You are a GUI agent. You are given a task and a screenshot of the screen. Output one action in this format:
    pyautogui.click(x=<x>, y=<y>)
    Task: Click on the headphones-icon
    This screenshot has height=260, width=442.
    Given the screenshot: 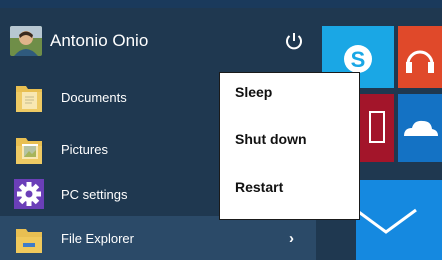 What is the action you would take?
    pyautogui.click(x=420, y=61)
    